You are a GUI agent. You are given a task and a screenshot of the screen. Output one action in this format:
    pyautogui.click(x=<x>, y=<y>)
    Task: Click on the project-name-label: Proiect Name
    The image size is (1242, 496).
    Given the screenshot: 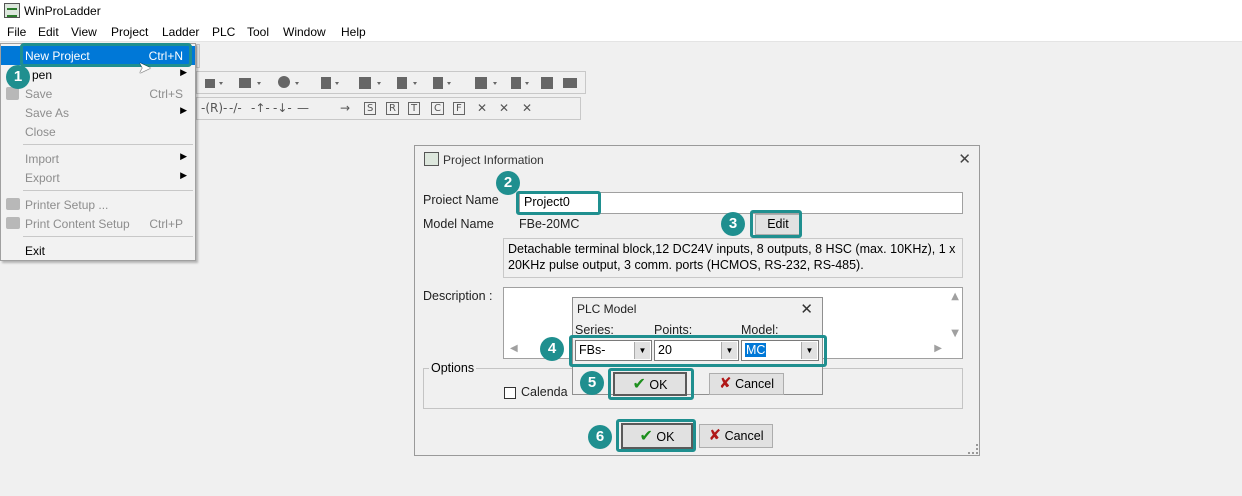 What is the action you would take?
    pyautogui.click(x=461, y=200)
    